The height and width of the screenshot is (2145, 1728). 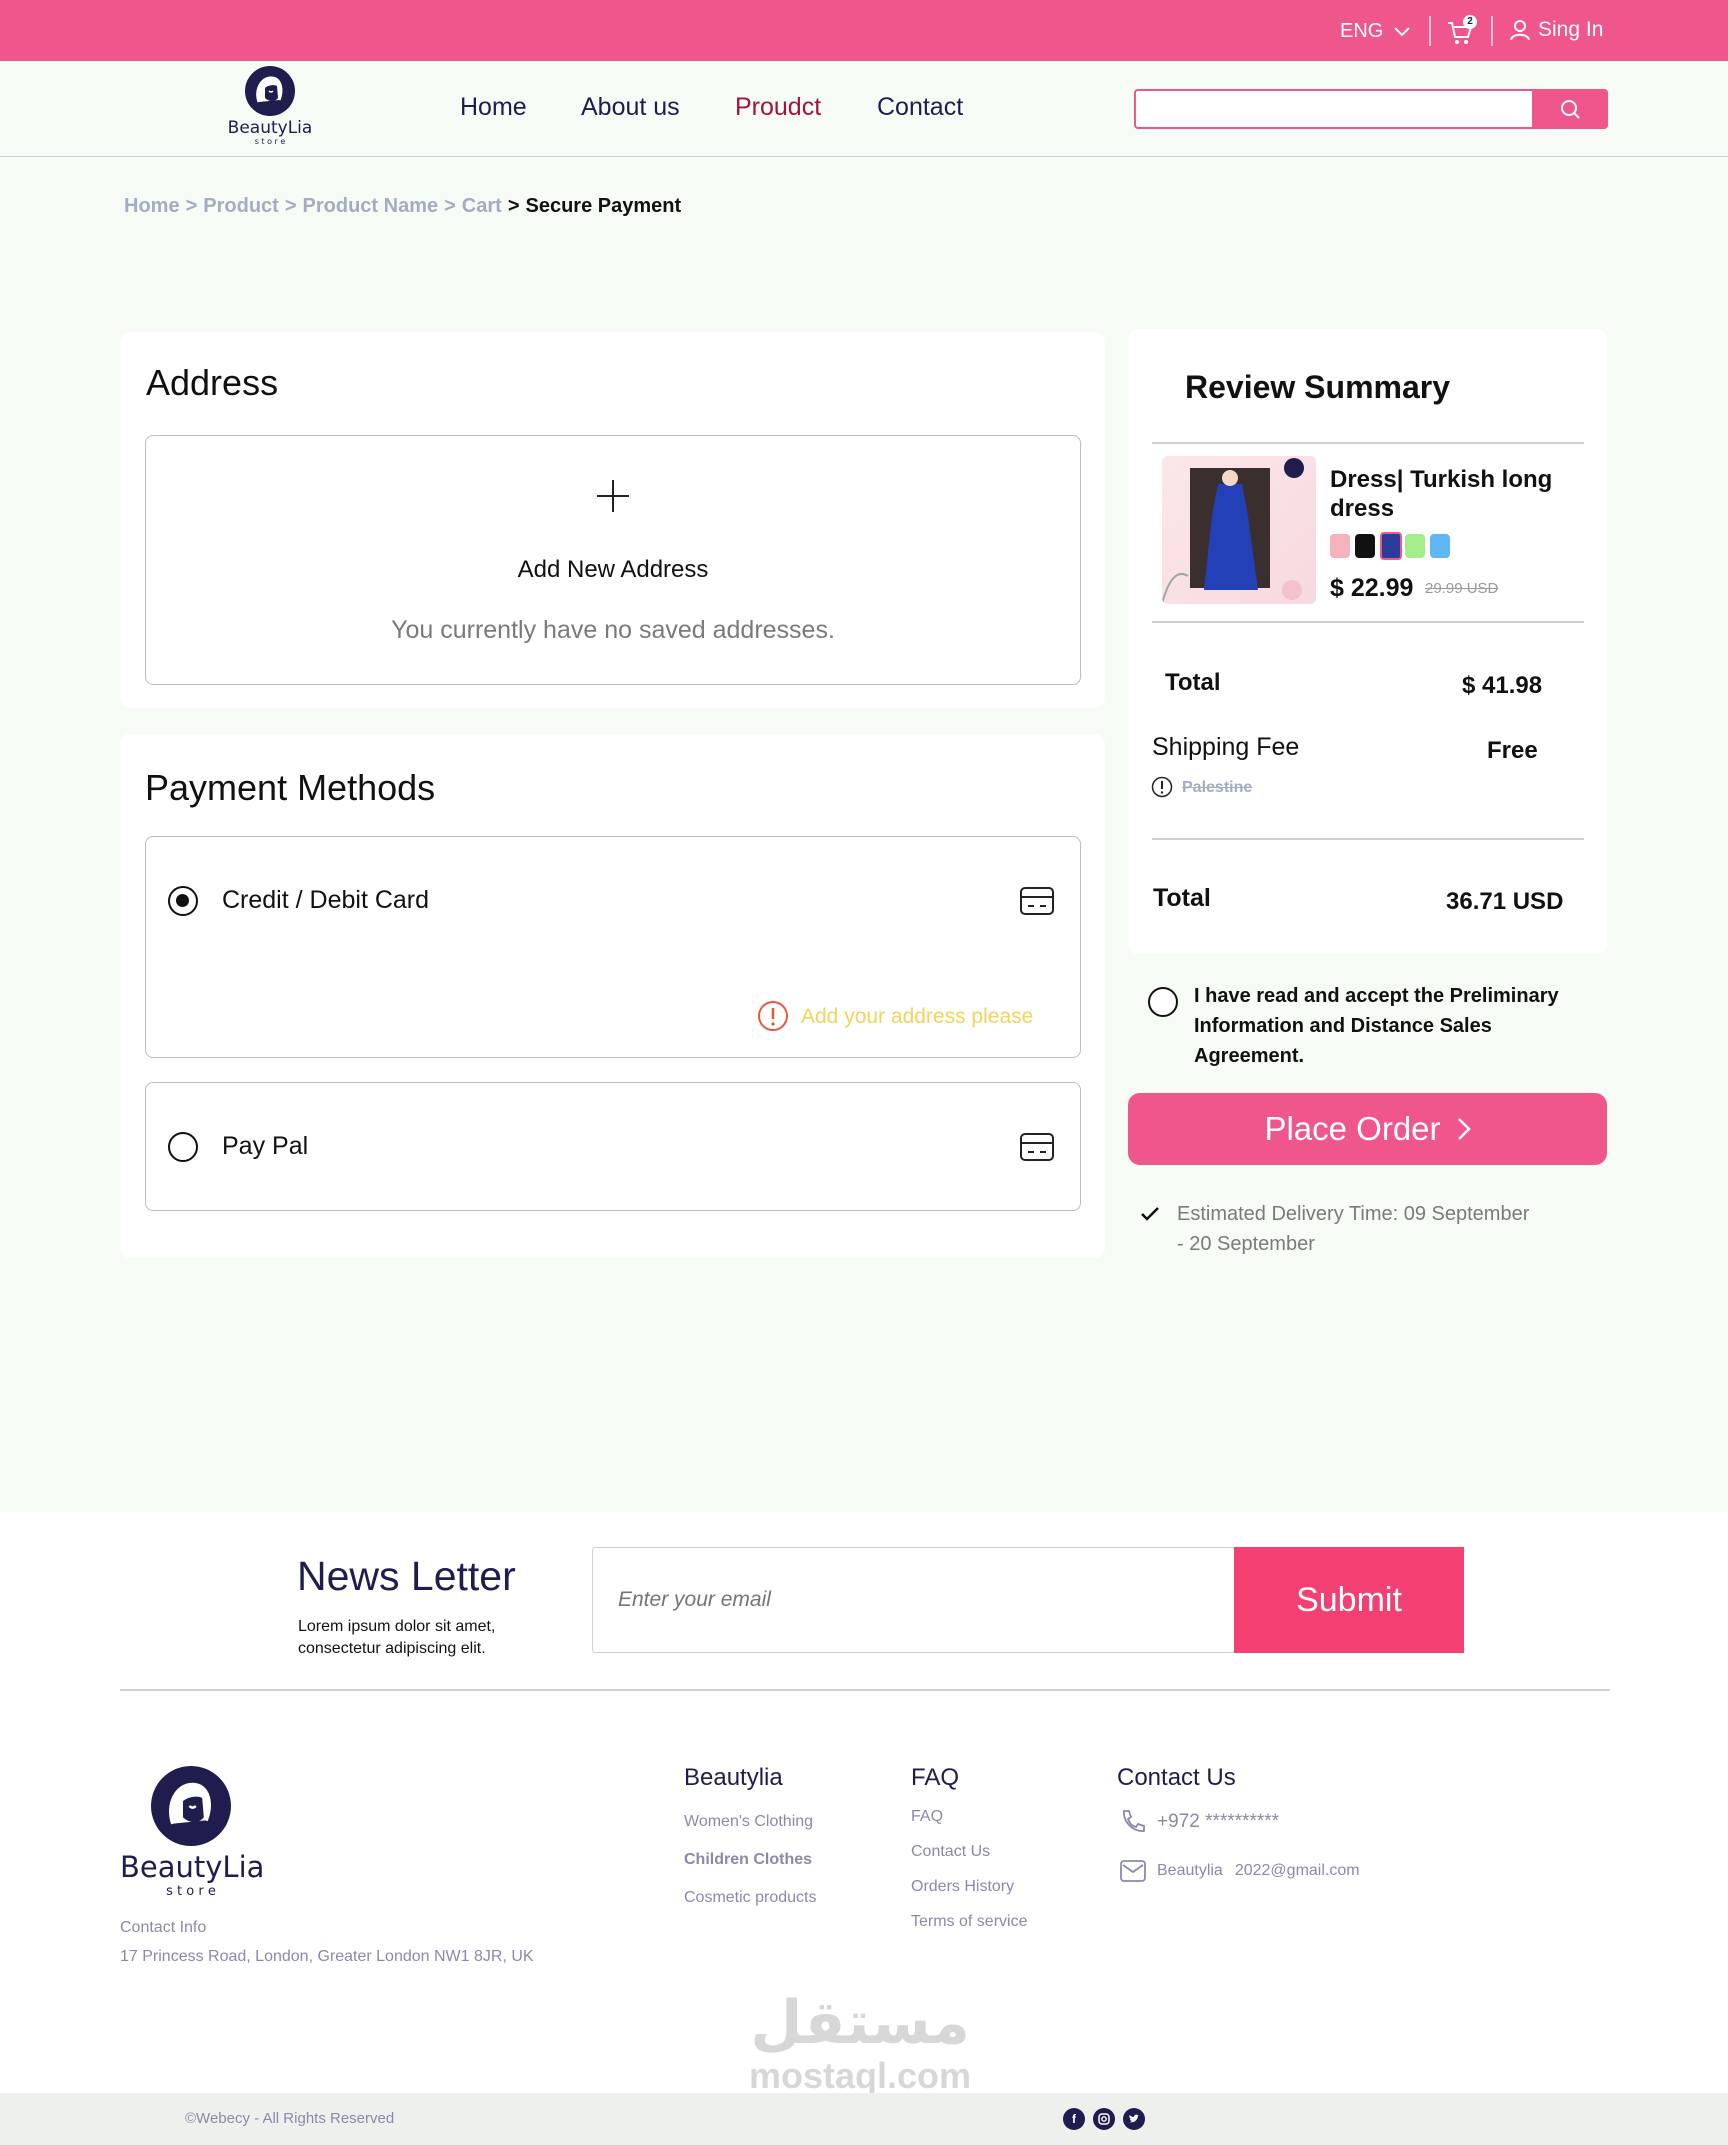 What do you see at coordinates (1464, 1129) in the screenshot?
I see `chevron-right-icon` at bounding box center [1464, 1129].